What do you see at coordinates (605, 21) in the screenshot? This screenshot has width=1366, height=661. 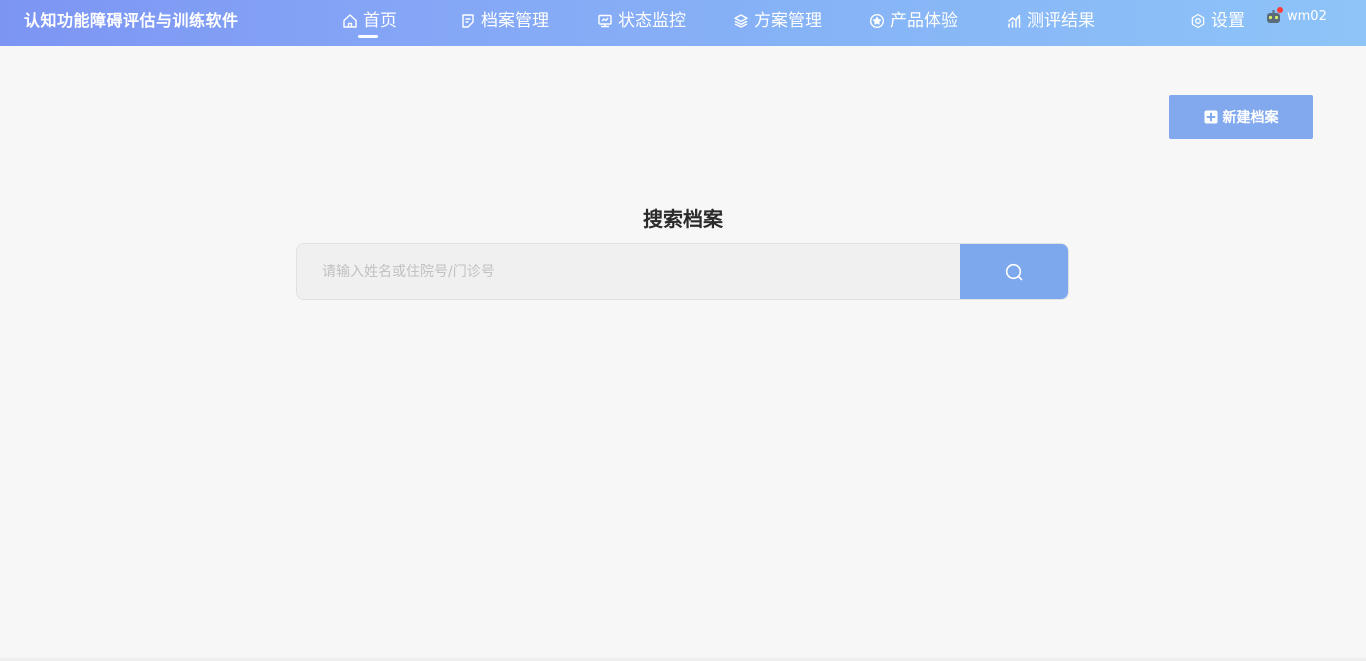 I see `monitor-icon` at bounding box center [605, 21].